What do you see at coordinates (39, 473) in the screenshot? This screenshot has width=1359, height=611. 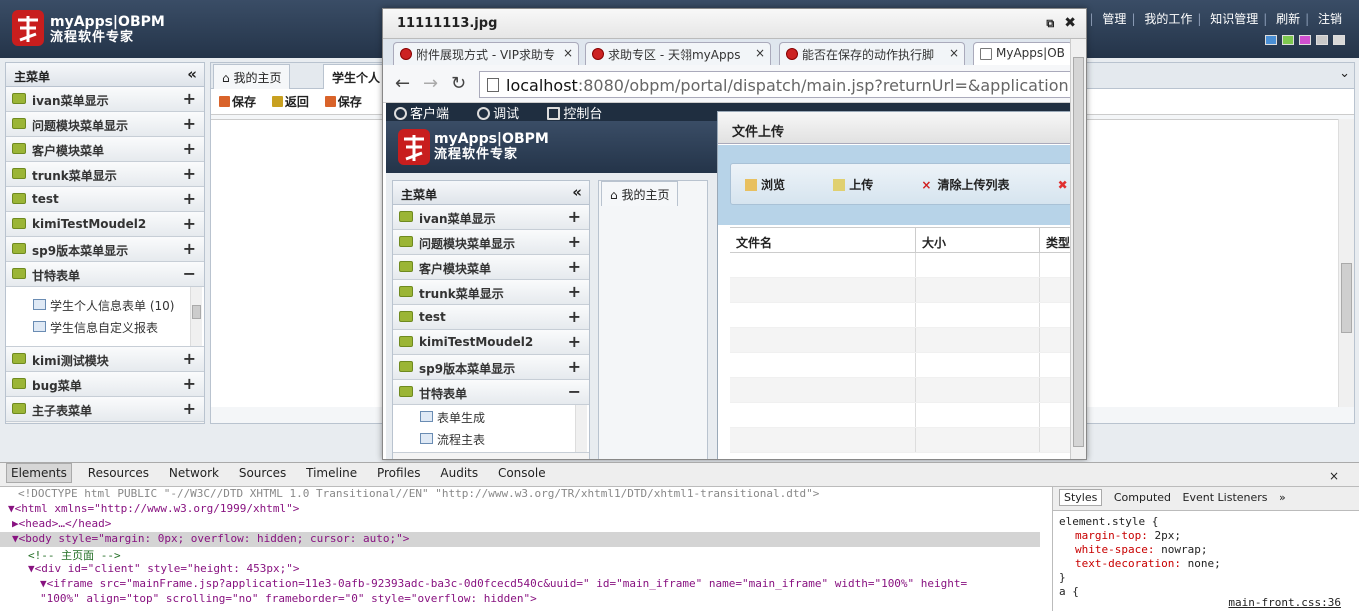 I see `tab-elements: Elements` at bounding box center [39, 473].